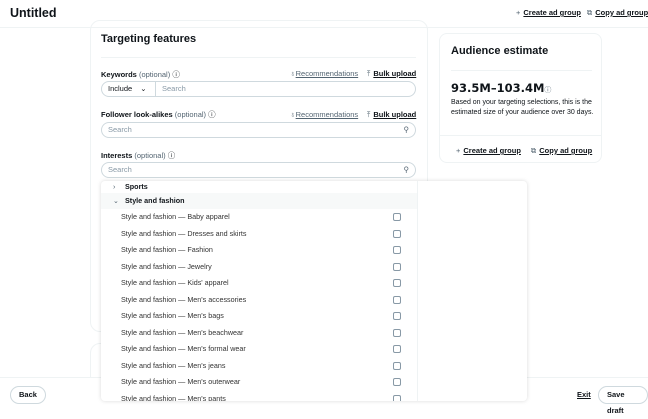 The height and width of the screenshot is (419, 648). I want to click on option-label: Style and fashion — Jewelry, so click(166, 266).